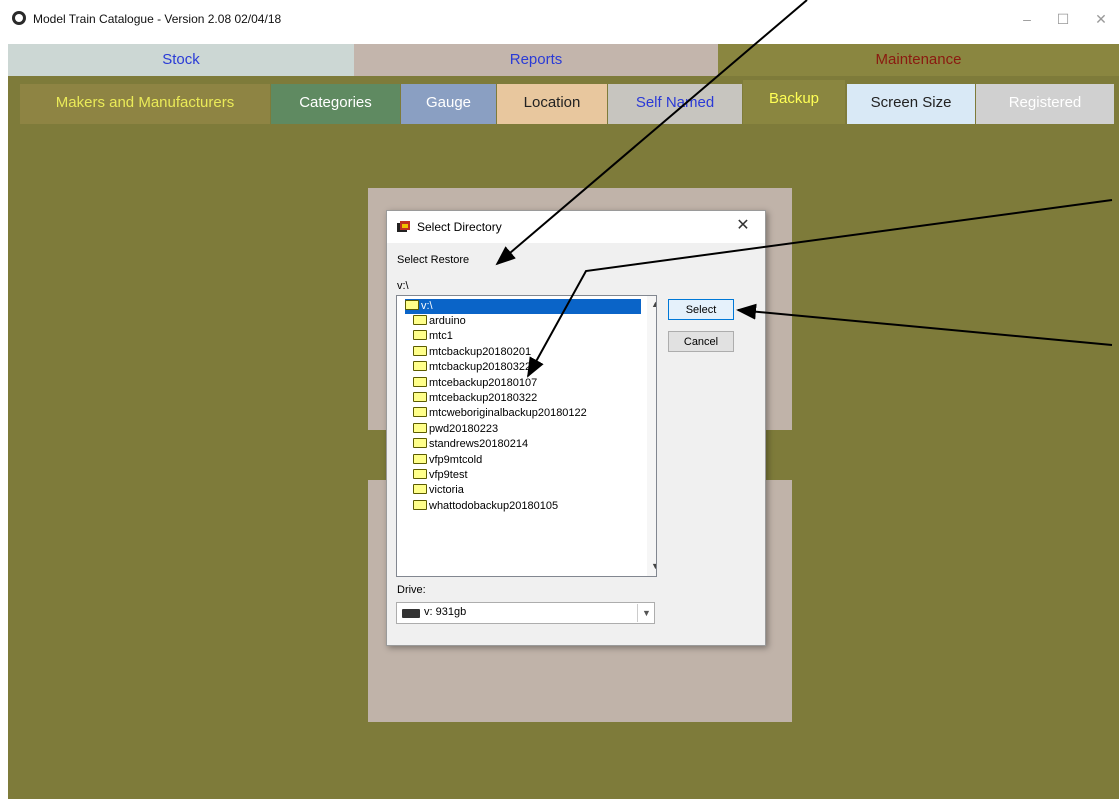 The image size is (1119, 799). What do you see at coordinates (480, 367) in the screenshot?
I see `folder-label: mtcbackup20180322` at bounding box center [480, 367].